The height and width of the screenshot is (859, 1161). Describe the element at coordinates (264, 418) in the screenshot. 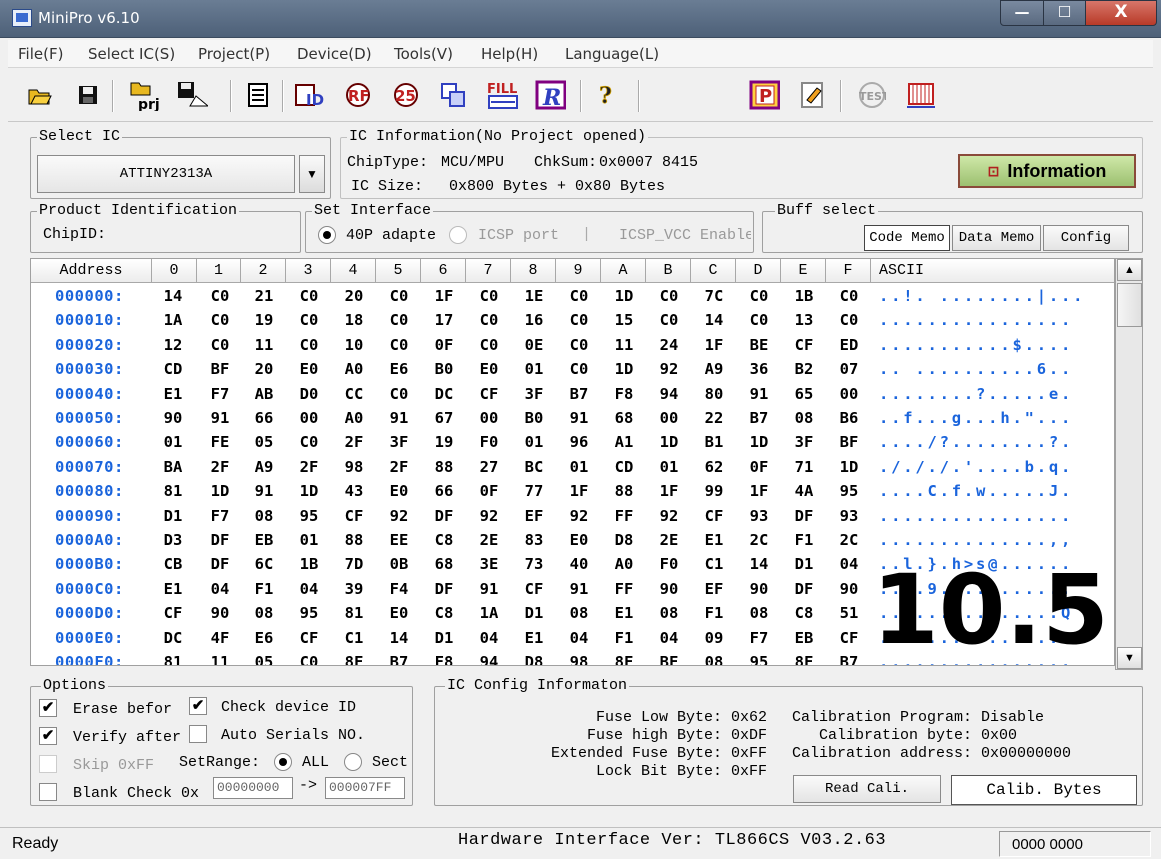

I see `hex-byte: 66` at that location.